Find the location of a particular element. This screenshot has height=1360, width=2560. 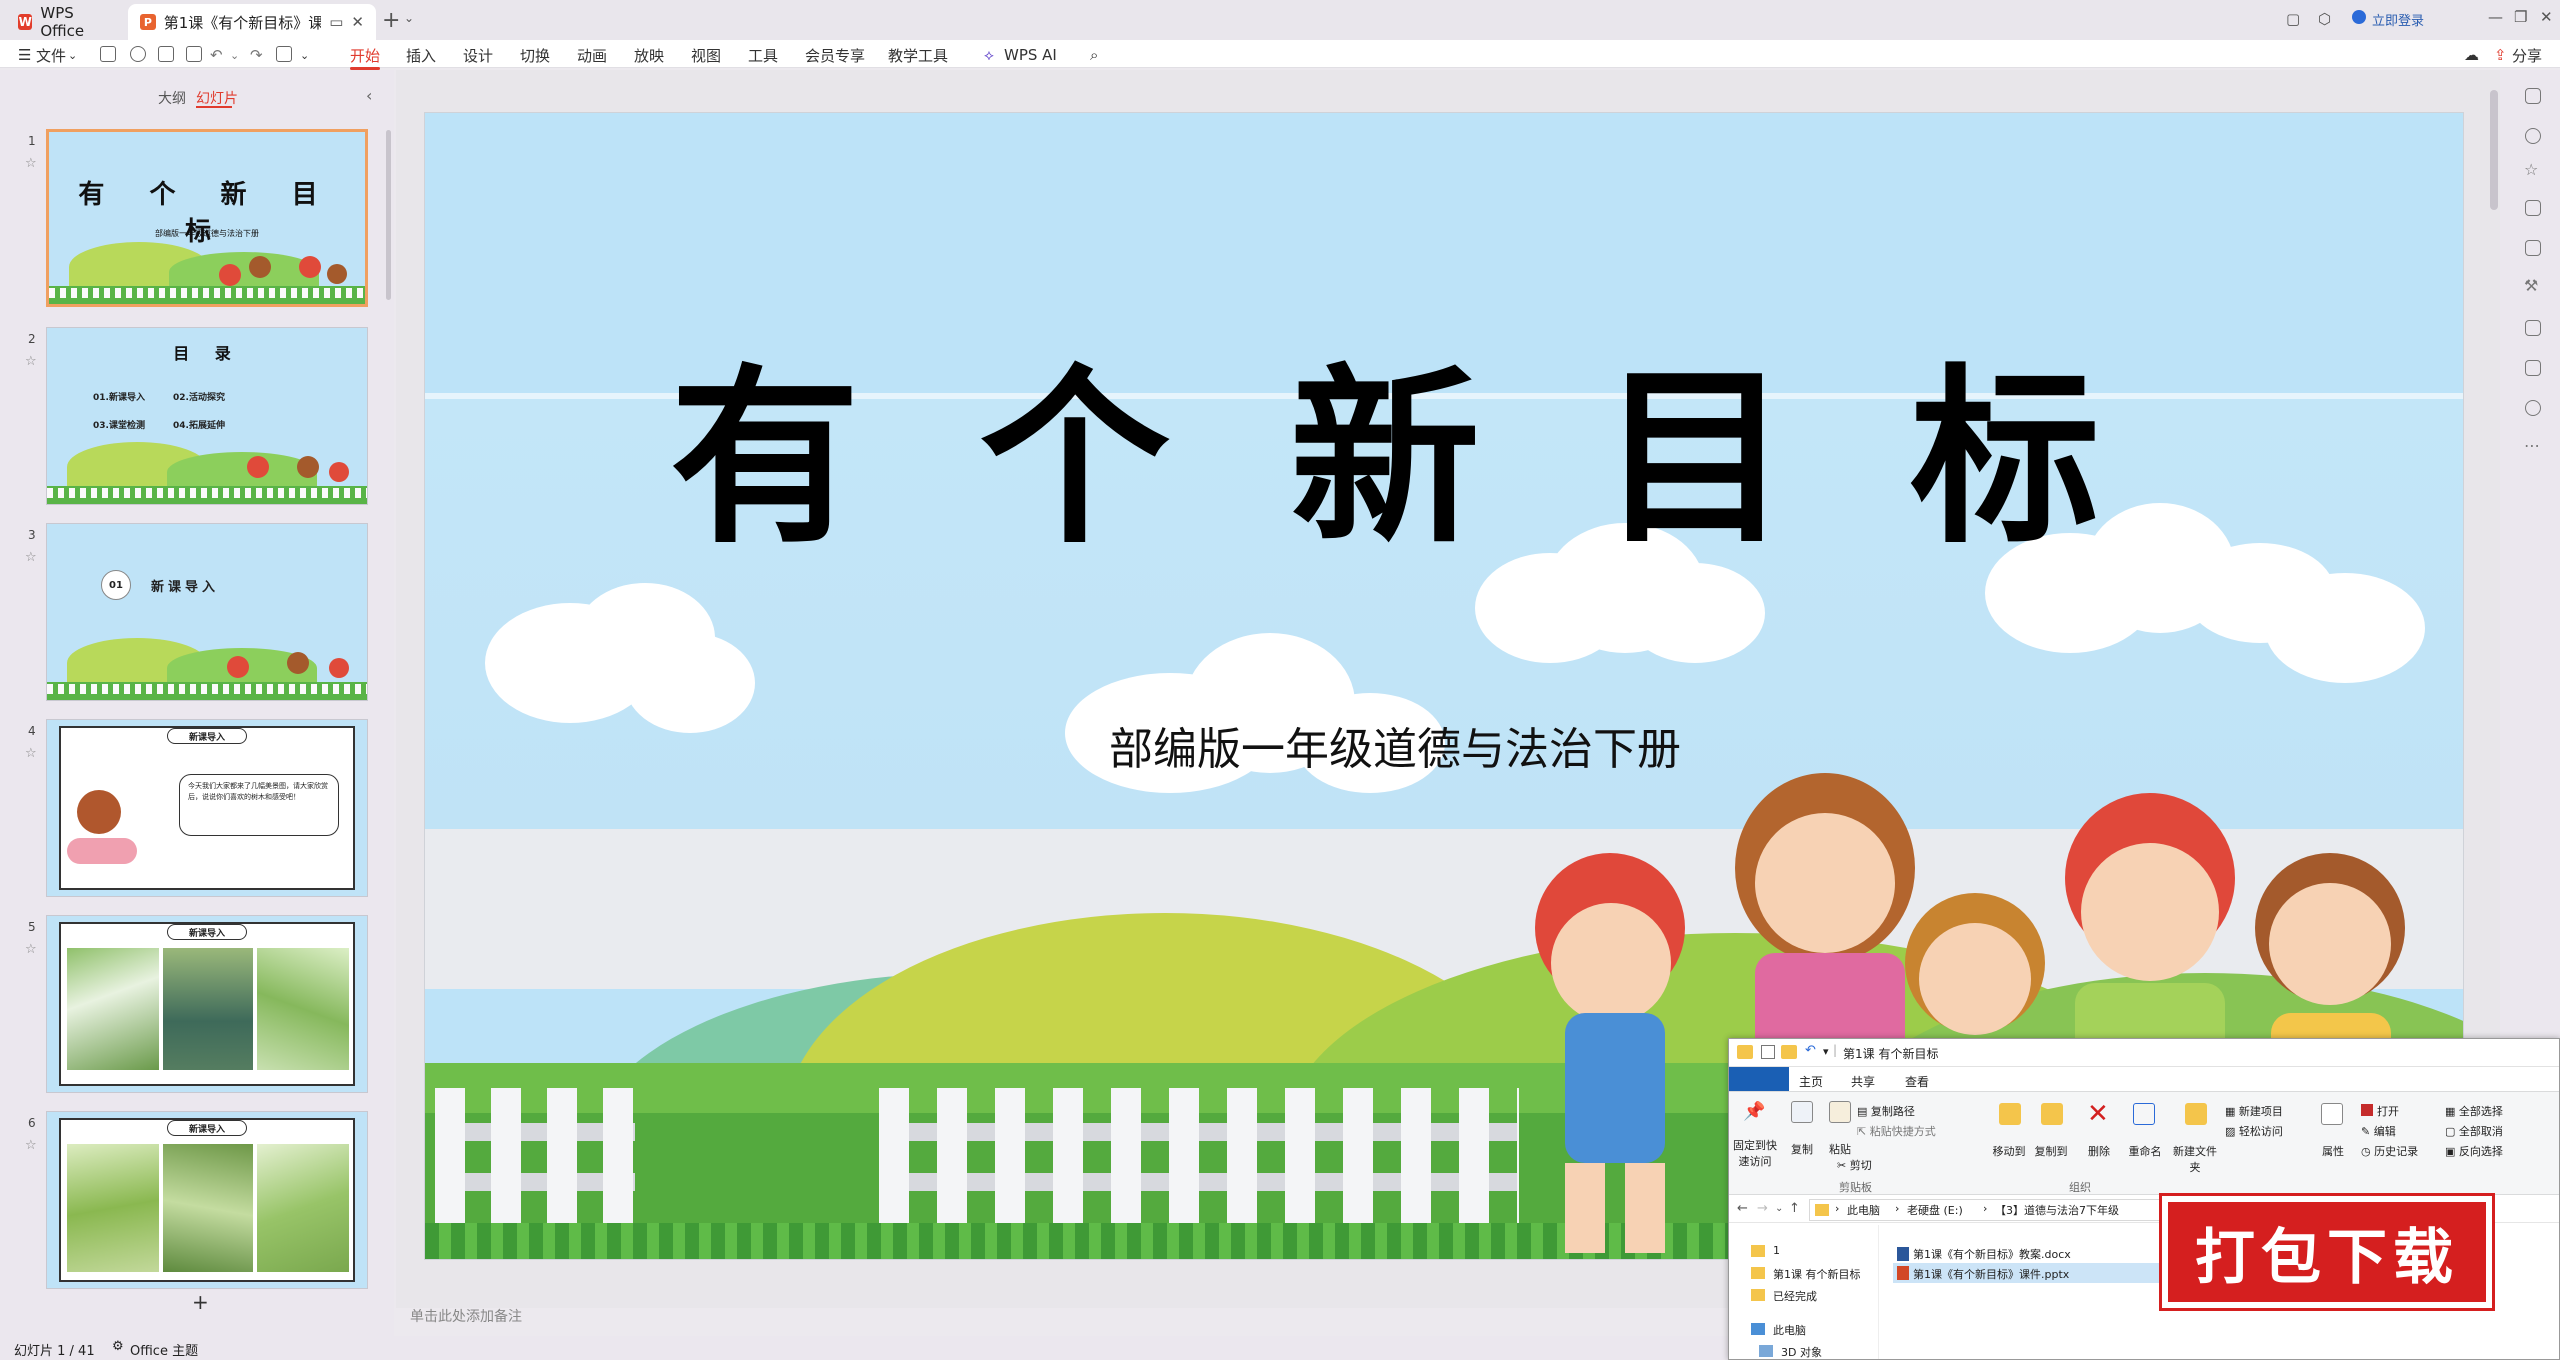

open-button: 打开 is located at coordinates (2380, 1111).